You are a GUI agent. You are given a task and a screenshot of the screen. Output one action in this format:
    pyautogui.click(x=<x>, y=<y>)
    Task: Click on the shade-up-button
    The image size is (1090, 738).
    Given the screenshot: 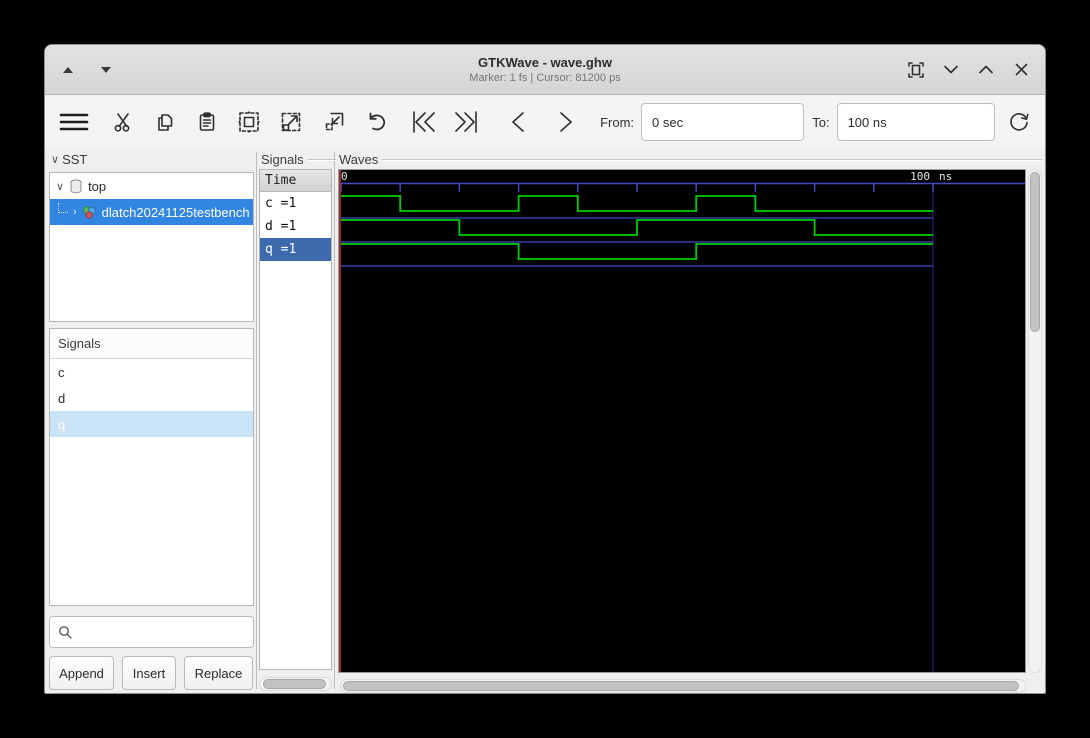 What is the action you would take?
    pyautogui.click(x=68, y=70)
    